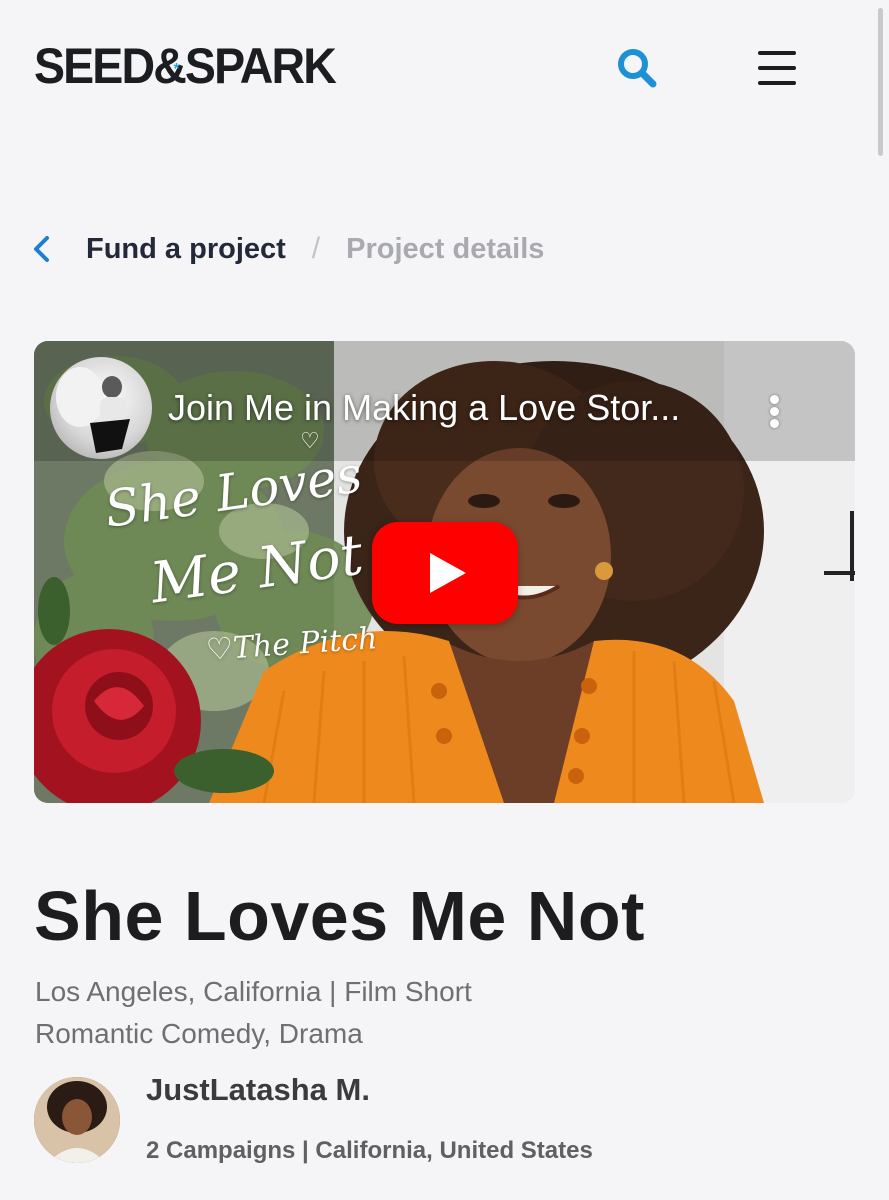  I want to click on project-genres: Romantic Comedy, Drama, so click(199, 1033).